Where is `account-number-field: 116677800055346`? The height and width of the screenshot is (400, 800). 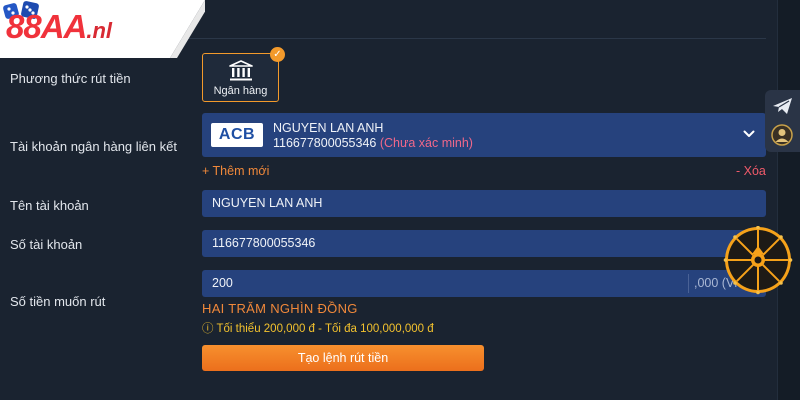 account-number-field: 116677800055346 is located at coordinates (484, 243).